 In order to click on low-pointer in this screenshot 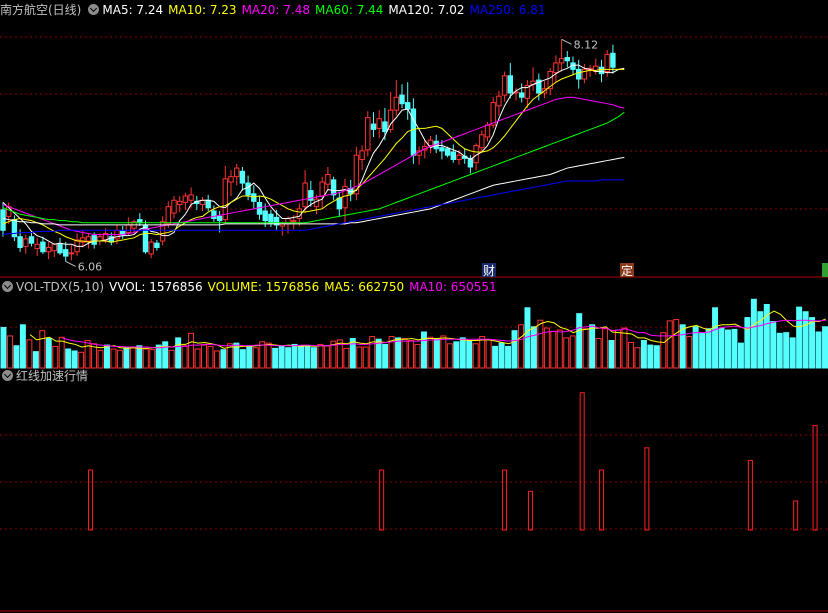, I will do `click(70, 263)`.